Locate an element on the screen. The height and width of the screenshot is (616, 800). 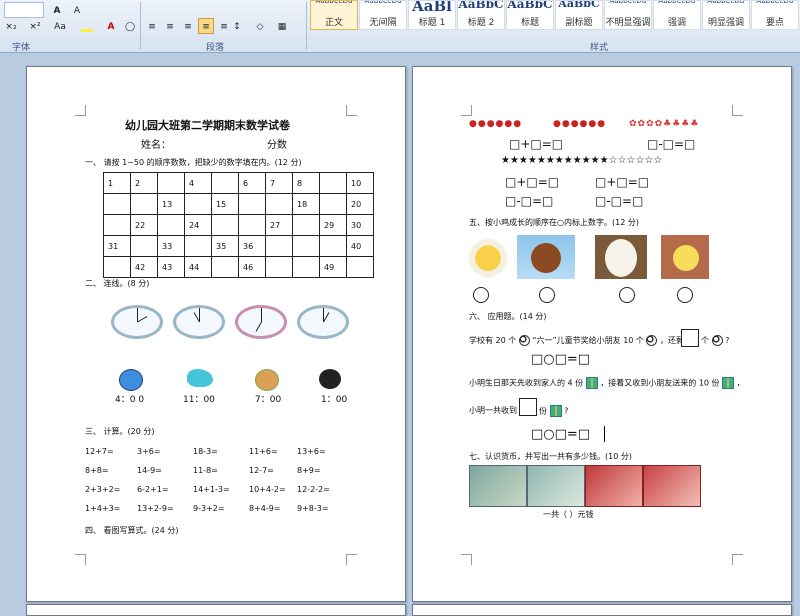
style-tile: AaBbCcDd 明显强调 is located at coordinates (726, 15).